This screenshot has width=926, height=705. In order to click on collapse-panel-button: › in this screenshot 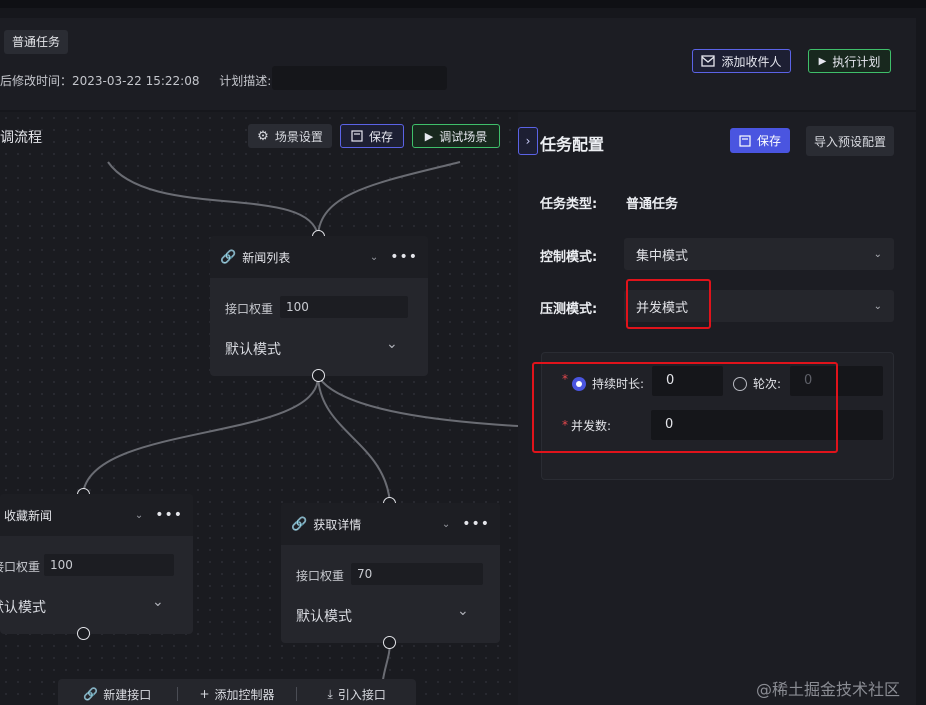, I will do `click(528, 141)`.